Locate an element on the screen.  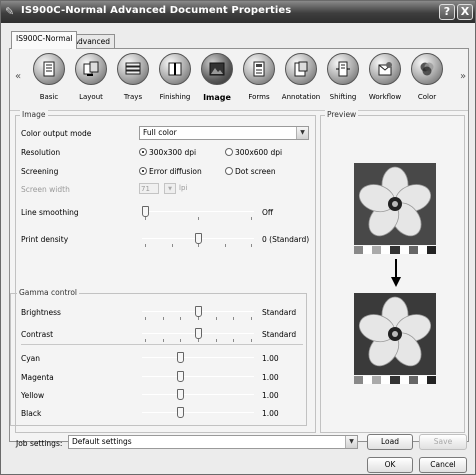
category-color: Color is located at coordinates (427, 80).